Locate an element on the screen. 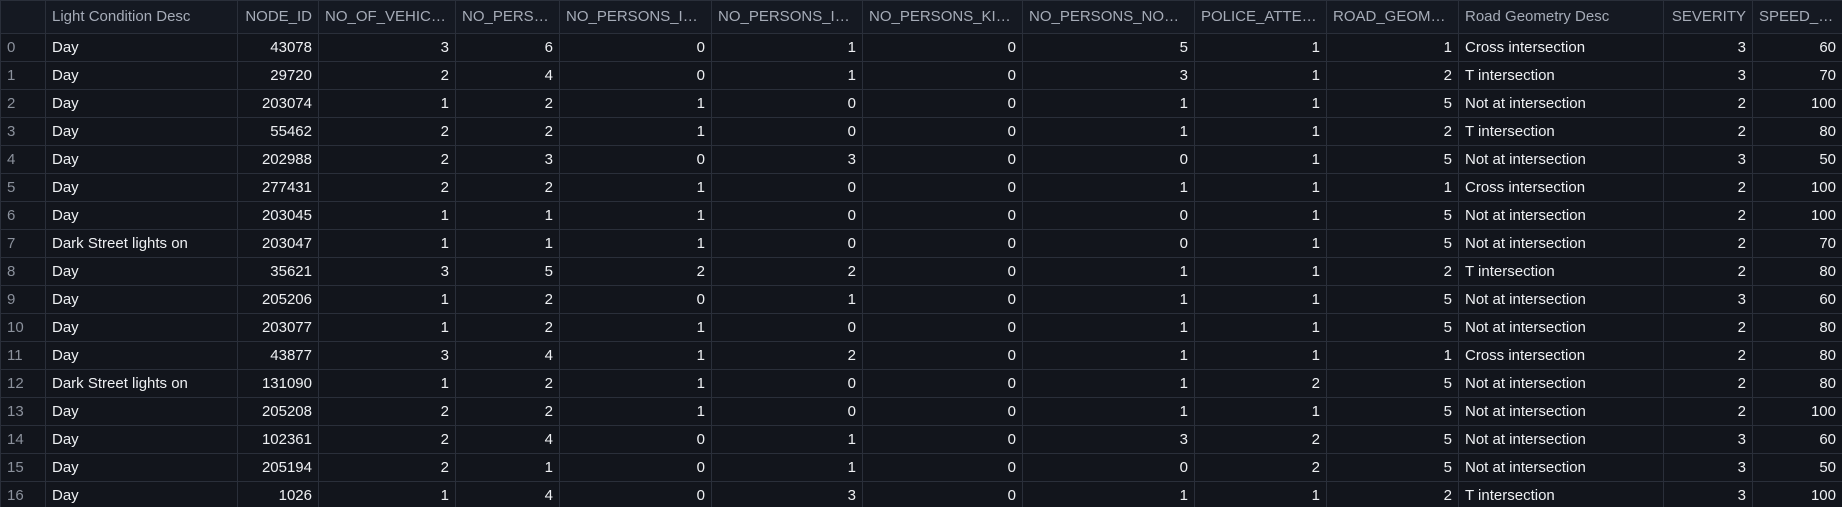  table-cell: 102361 is located at coordinates (278, 439).